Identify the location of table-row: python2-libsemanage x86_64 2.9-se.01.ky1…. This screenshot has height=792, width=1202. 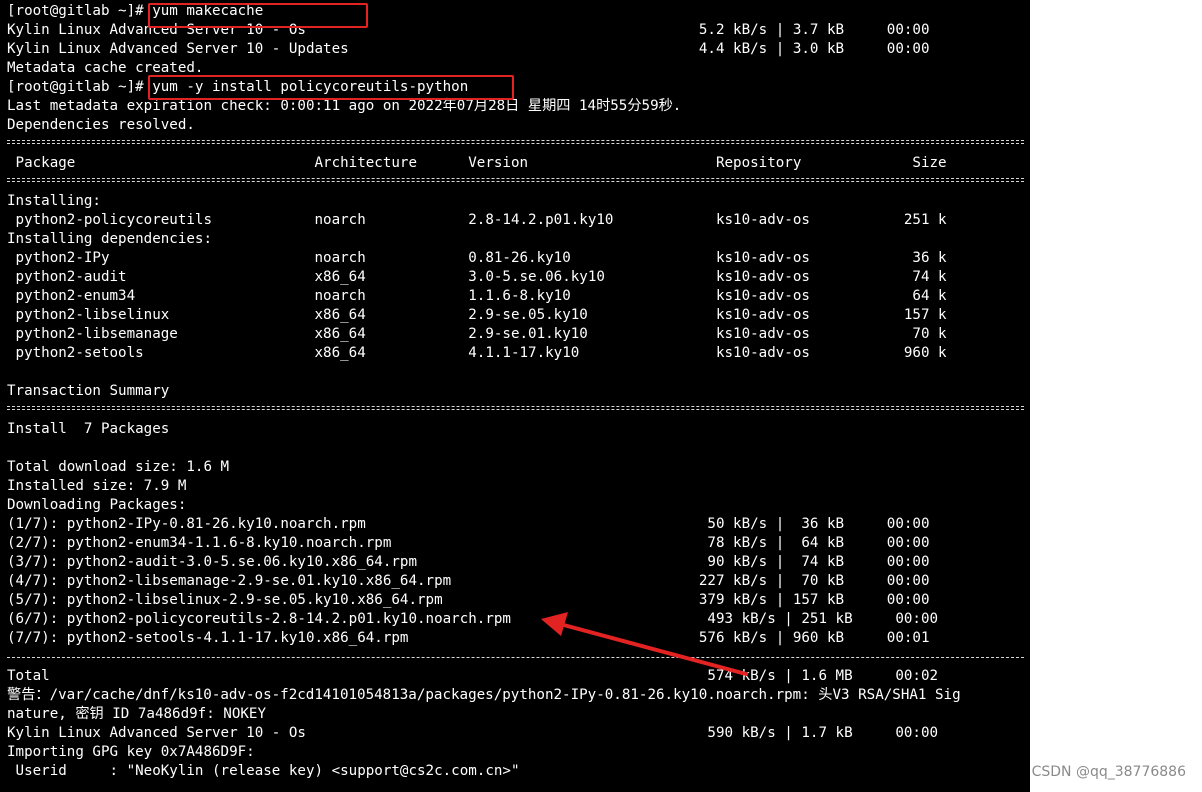
(477, 334).